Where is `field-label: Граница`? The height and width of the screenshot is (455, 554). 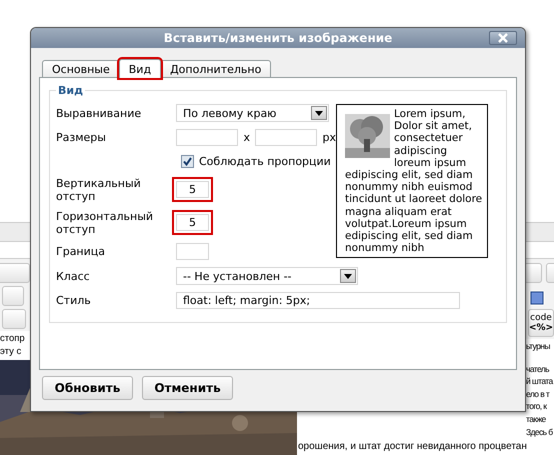 field-label: Граница is located at coordinates (81, 251).